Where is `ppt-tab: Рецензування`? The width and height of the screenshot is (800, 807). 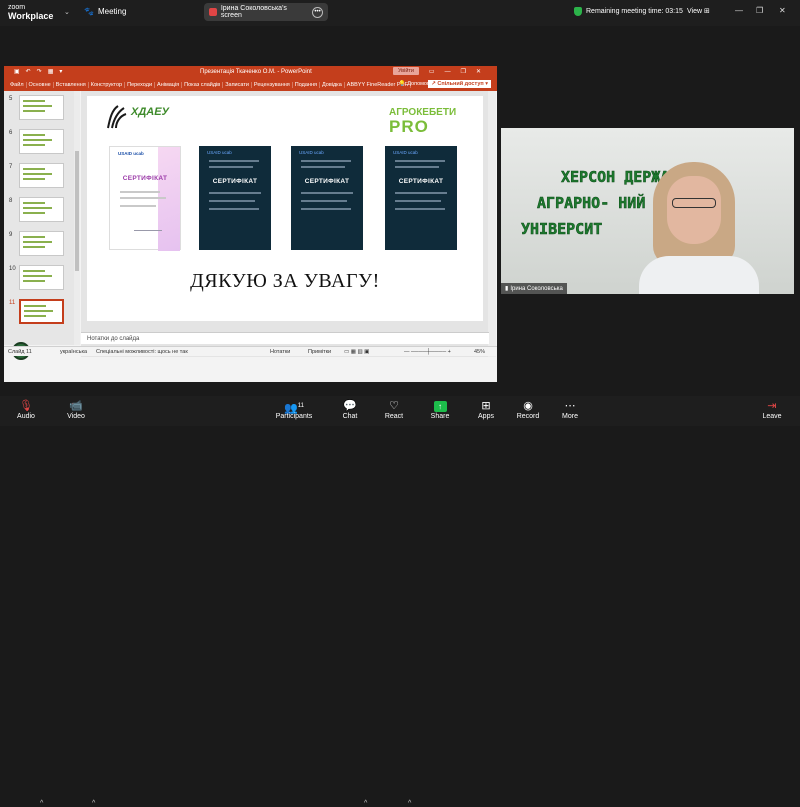
ppt-tab: Рецензування is located at coordinates (272, 85).